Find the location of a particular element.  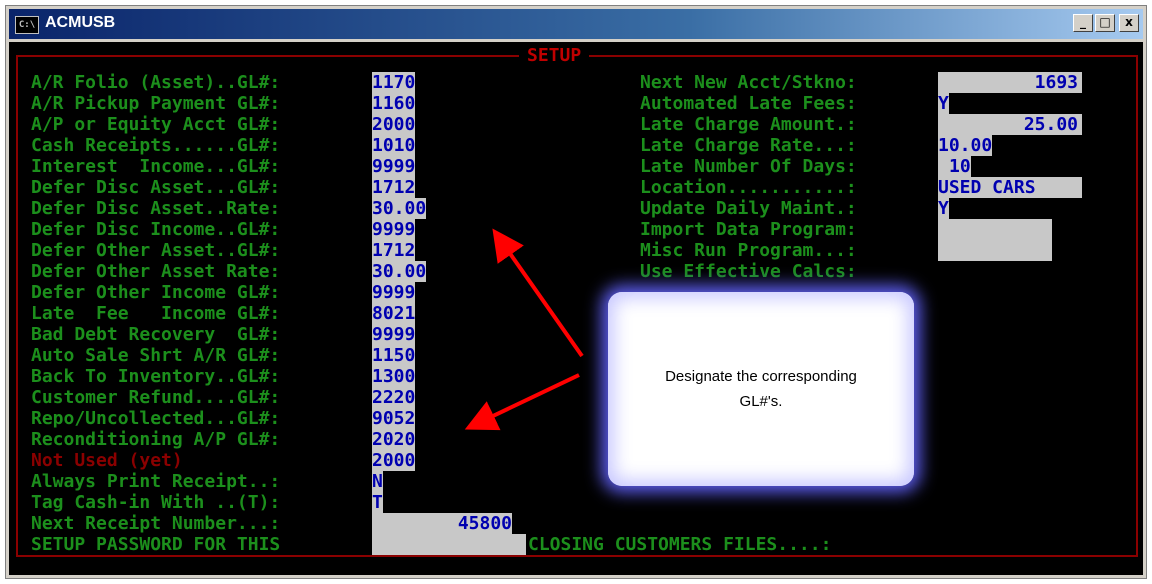

gl-input: 2220 is located at coordinates (394, 397).